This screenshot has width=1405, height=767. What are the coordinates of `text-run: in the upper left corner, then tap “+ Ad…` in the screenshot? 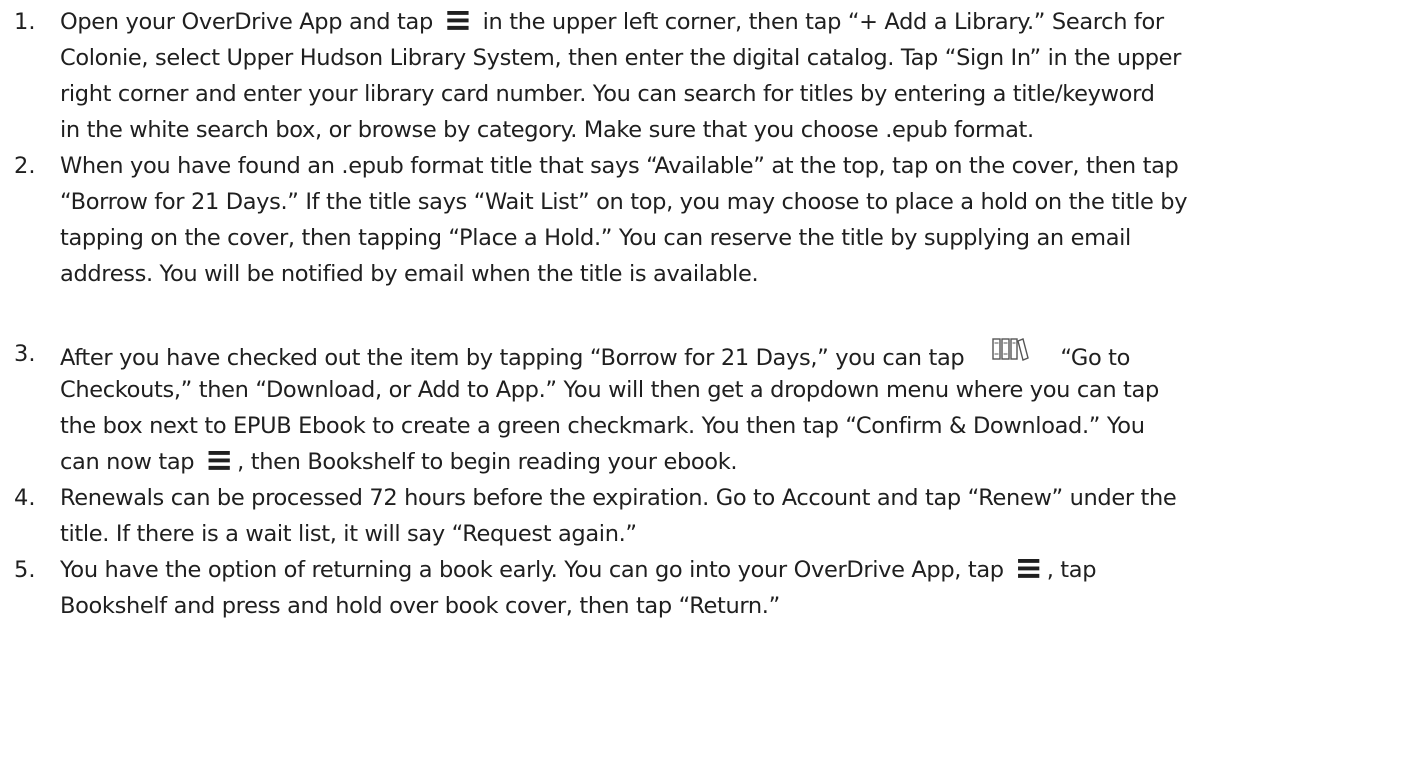 It's located at (820, 22).